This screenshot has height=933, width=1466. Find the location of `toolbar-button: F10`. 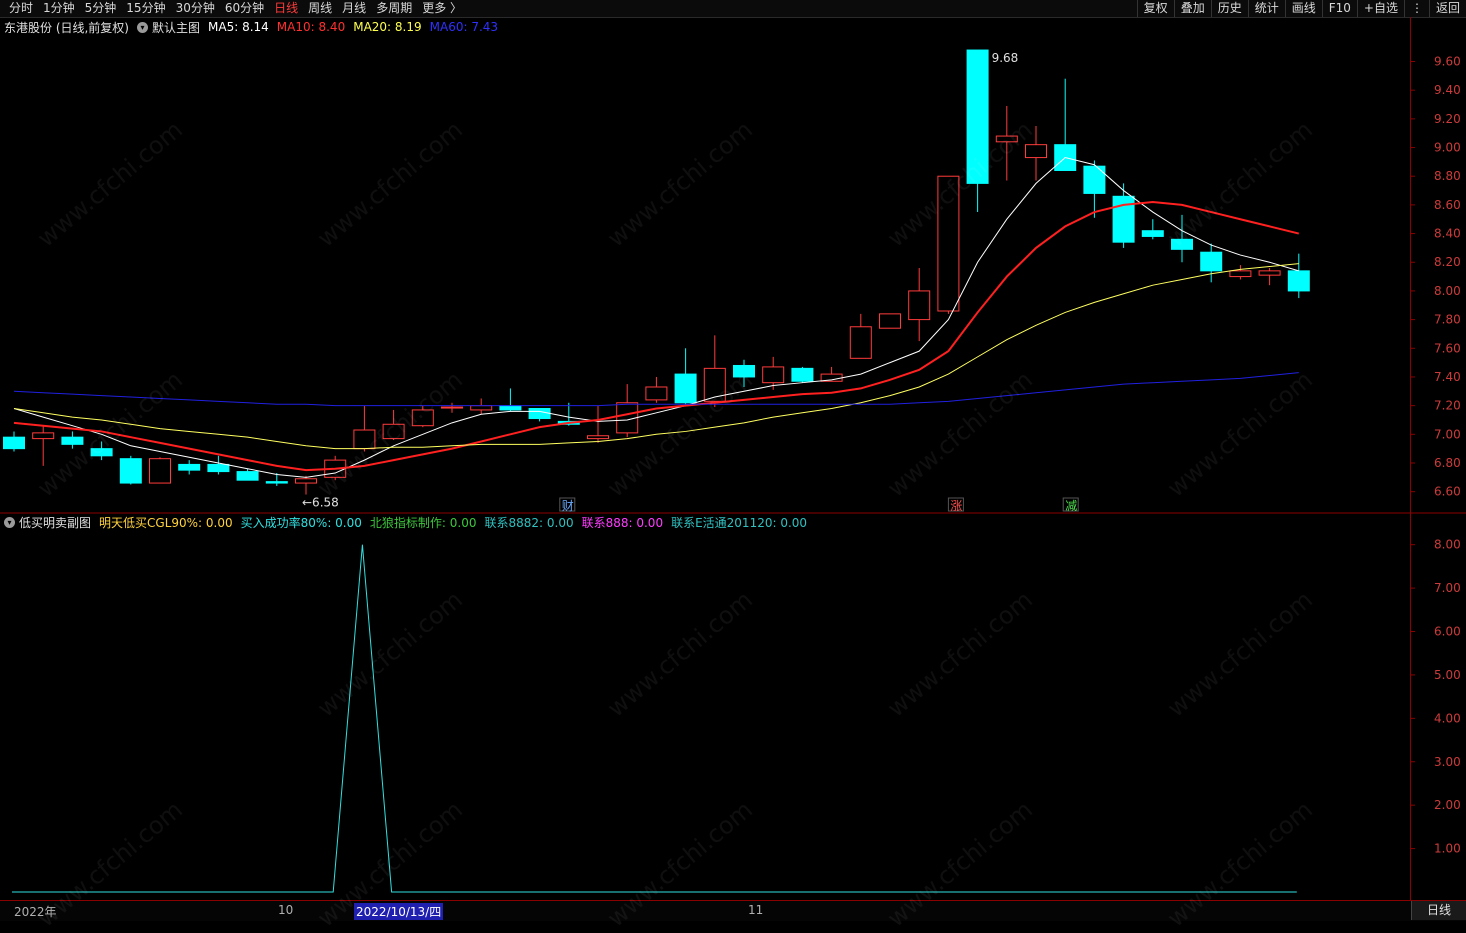

toolbar-button: F10 is located at coordinates (1339, 8).